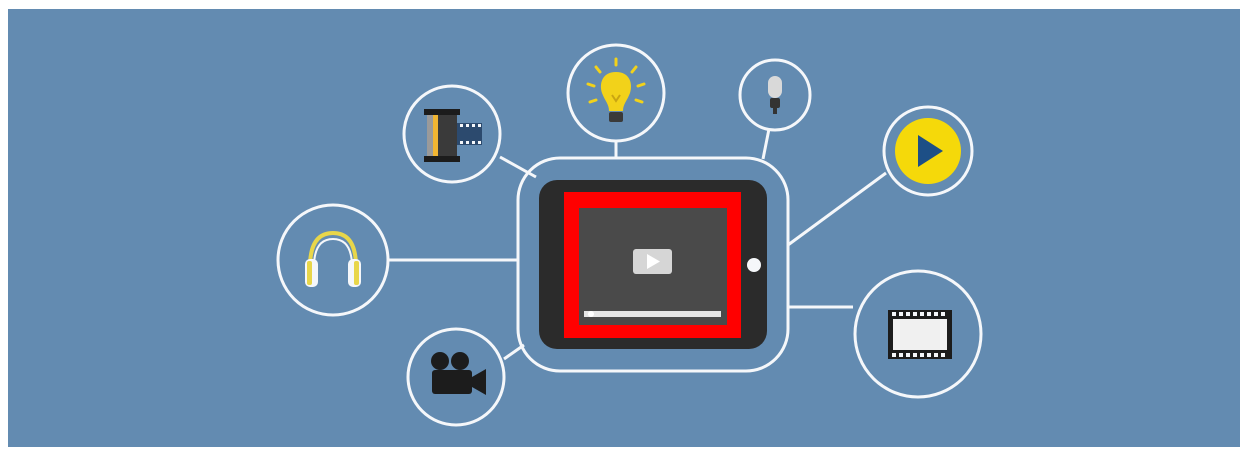  Describe the element at coordinates (928, 151) in the screenshot. I see `play-button-node` at that location.